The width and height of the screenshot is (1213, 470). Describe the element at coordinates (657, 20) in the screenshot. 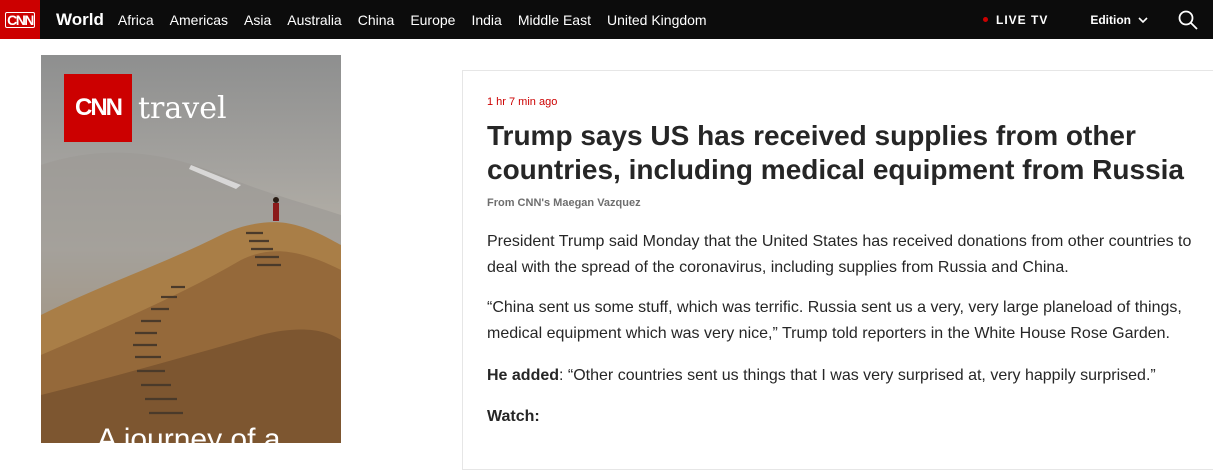

I see `nav-link-united-kingdom: United Kingdom` at that location.